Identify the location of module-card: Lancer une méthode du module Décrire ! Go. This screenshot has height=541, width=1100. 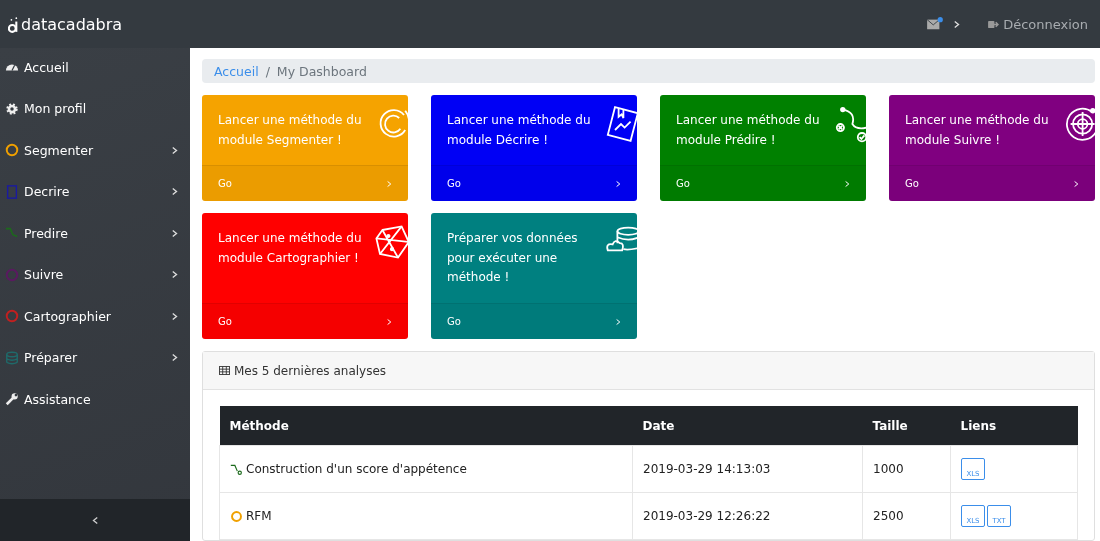
(534, 148).